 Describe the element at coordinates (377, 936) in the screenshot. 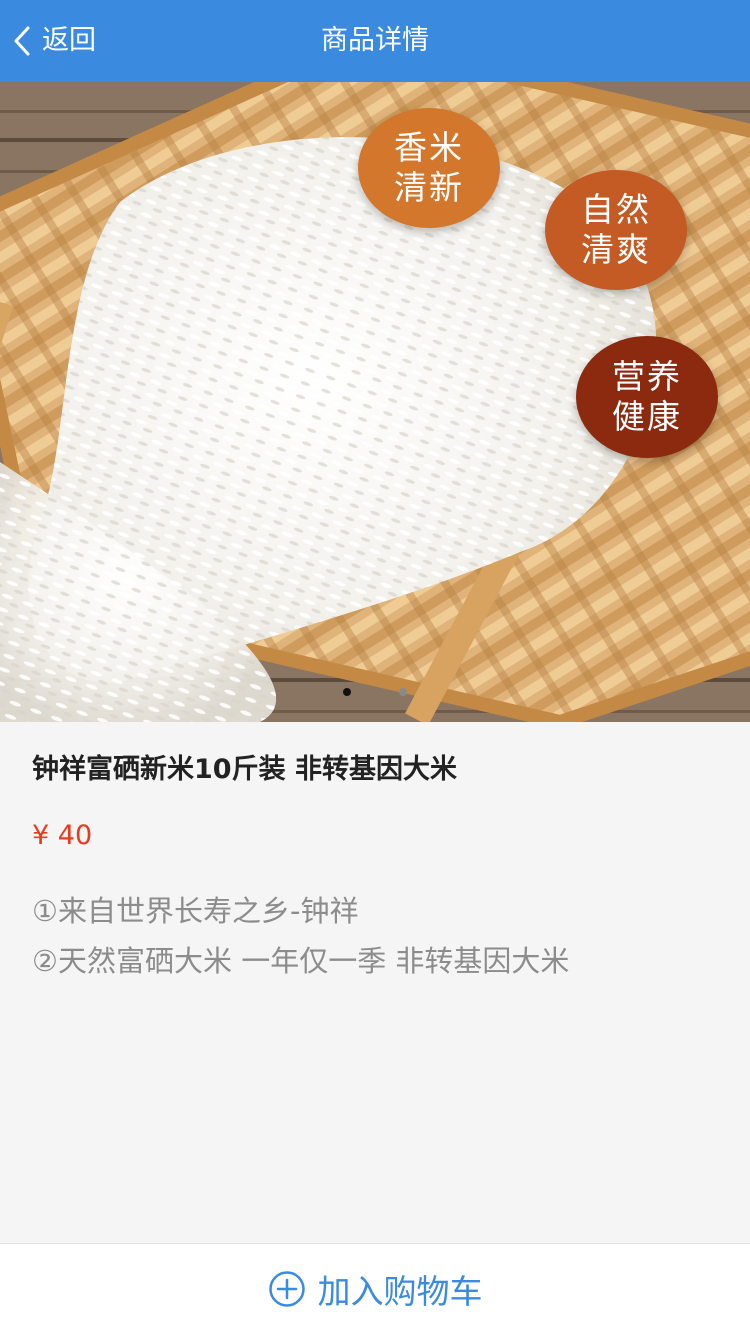

I see `product-description: ①来自世界长寿之乡-钟祥 ②天然富硒大米 一年仅一季 非转基因大米` at that location.